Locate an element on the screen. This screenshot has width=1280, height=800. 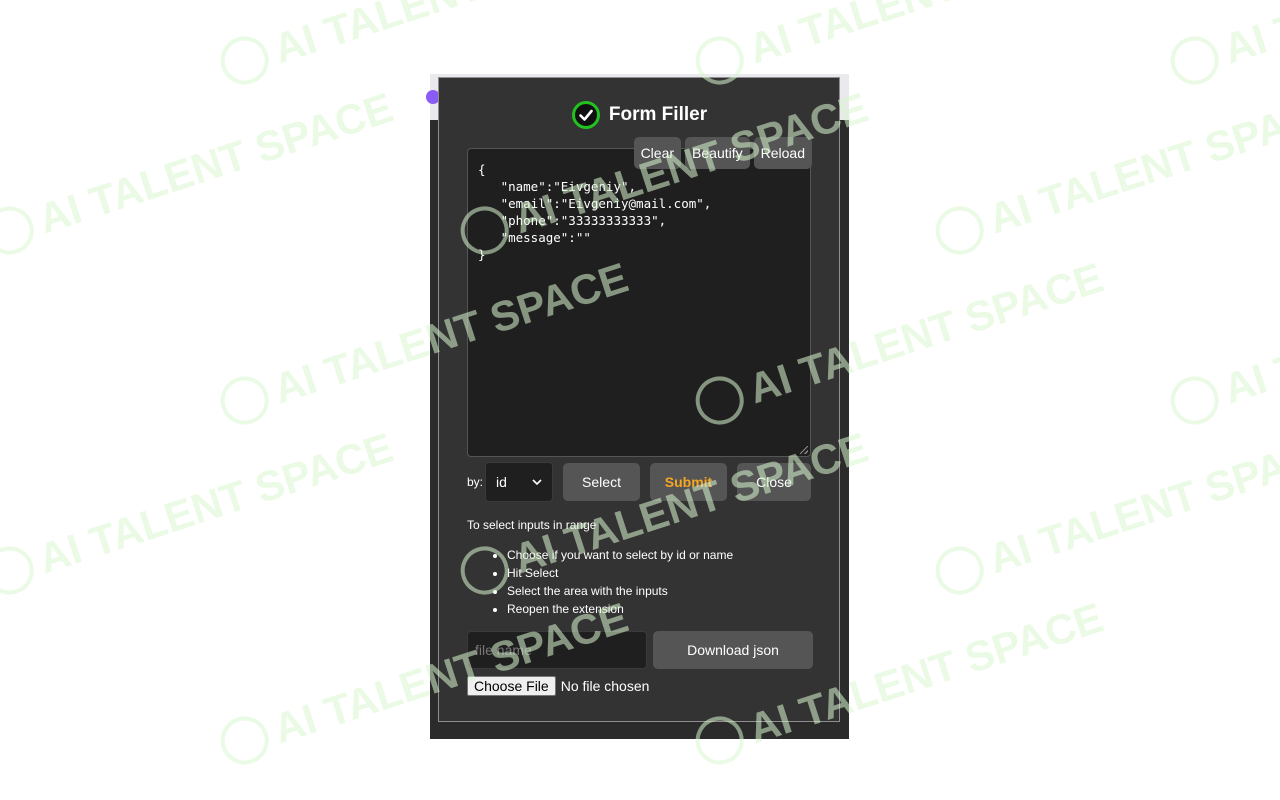
file-status: No file chosen is located at coordinates (605, 686).